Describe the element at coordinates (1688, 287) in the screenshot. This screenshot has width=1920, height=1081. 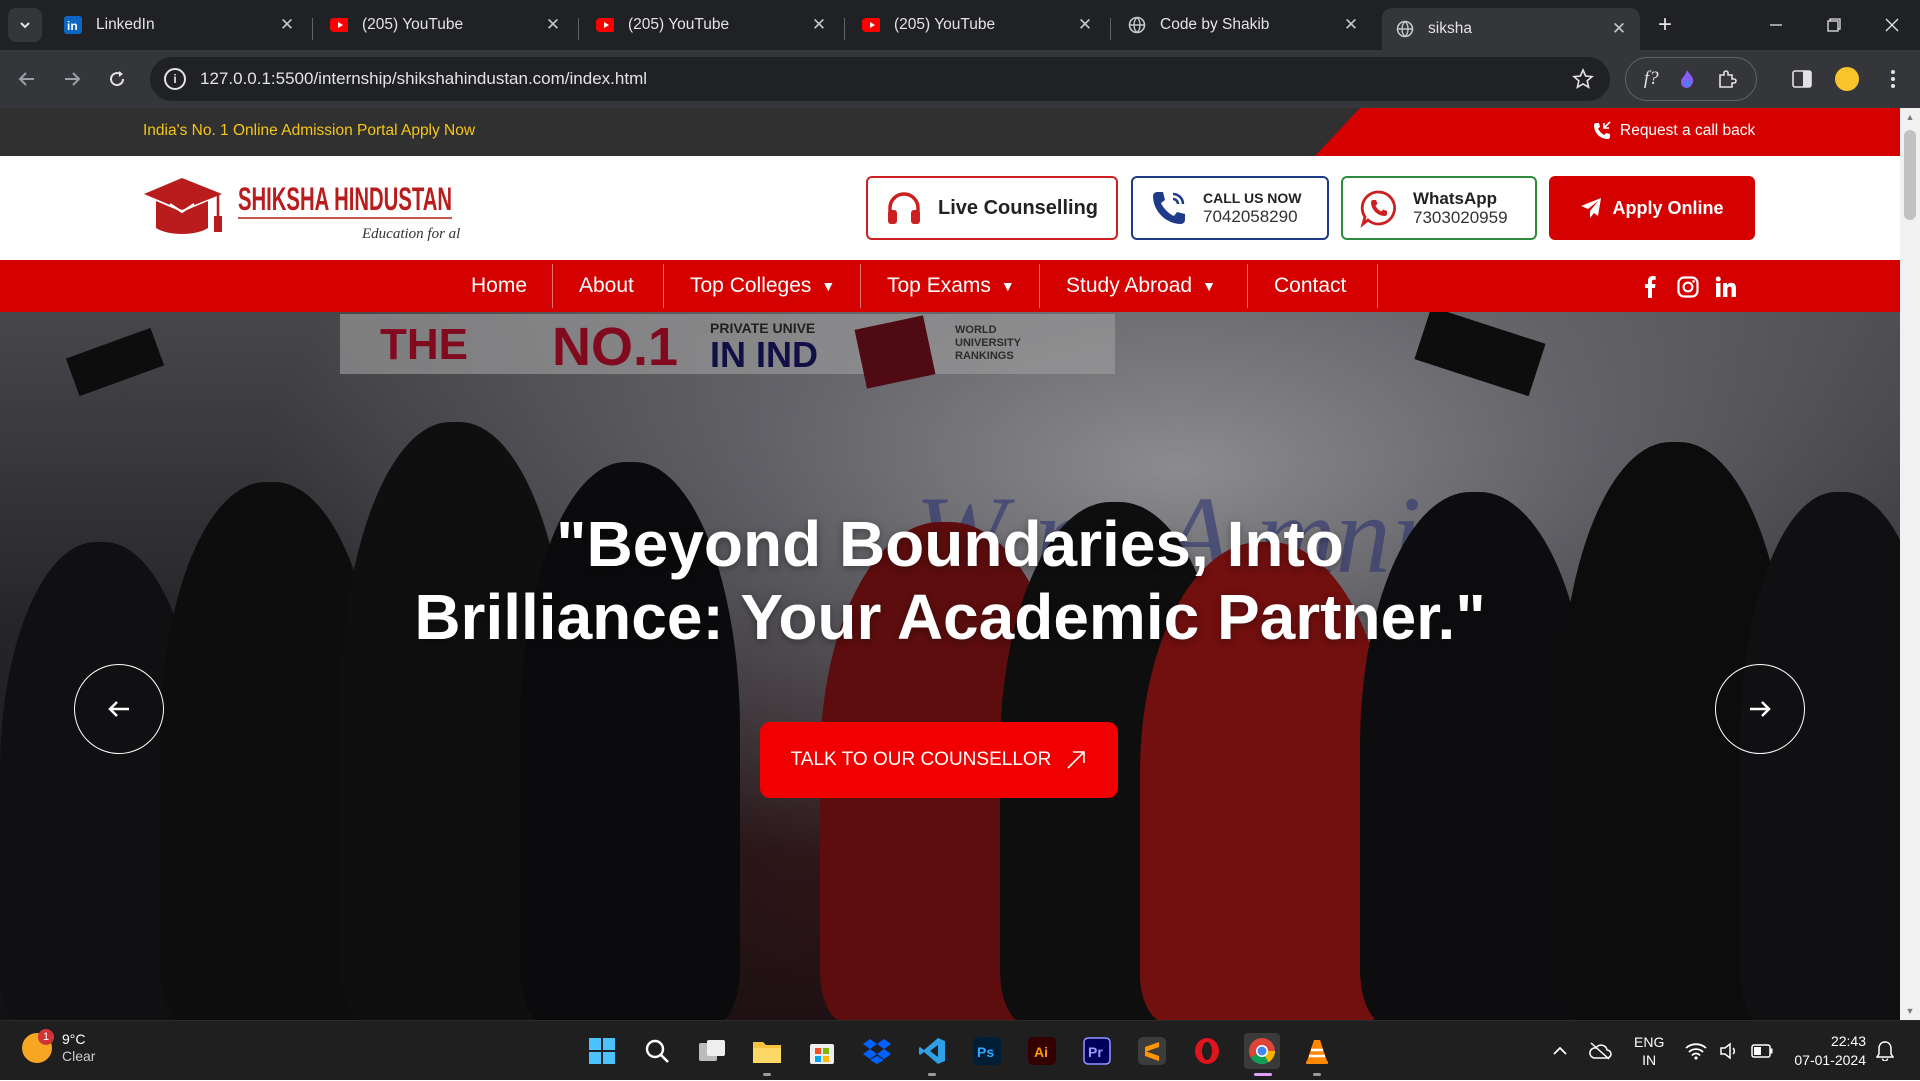
I see `instagram-icon` at that location.